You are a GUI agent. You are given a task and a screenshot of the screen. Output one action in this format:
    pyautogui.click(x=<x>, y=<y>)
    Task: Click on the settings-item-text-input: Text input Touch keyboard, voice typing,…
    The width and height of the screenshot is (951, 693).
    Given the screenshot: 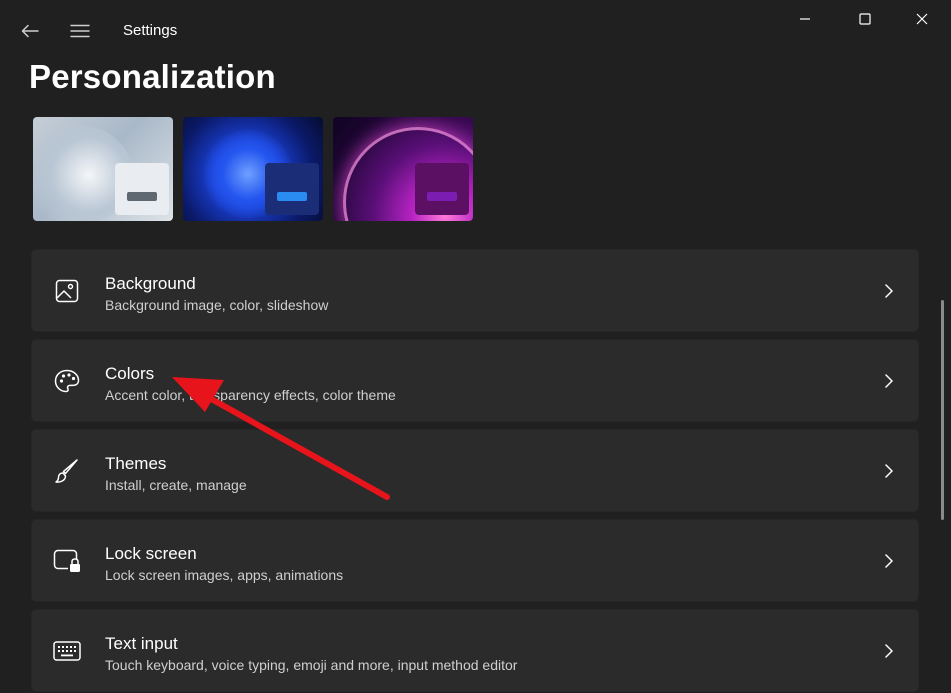 What is the action you would take?
    pyautogui.click(x=475, y=650)
    